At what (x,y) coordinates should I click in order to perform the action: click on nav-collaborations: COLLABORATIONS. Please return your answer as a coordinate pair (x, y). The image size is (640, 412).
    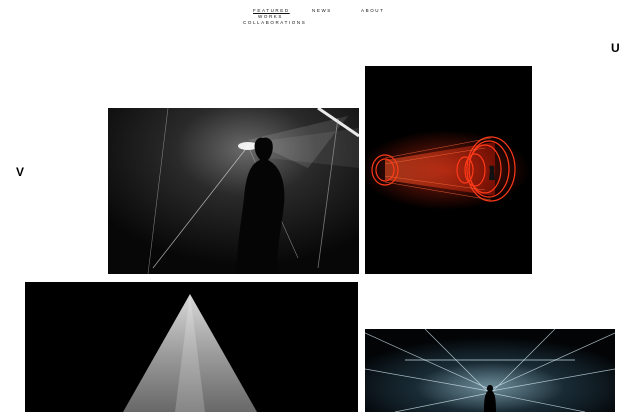
    Looking at the image, I should click on (274, 23).